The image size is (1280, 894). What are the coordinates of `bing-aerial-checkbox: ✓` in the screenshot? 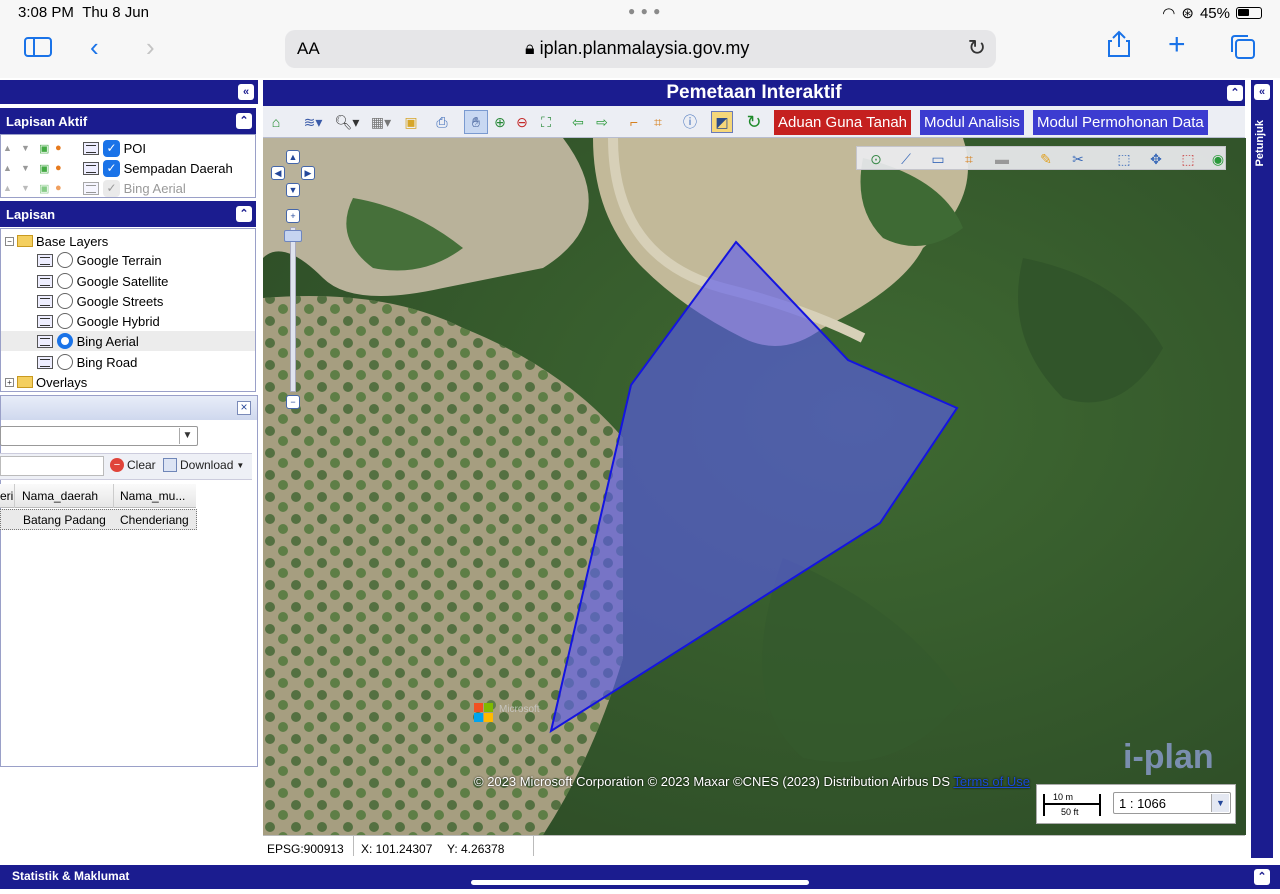 It's located at (111, 188).